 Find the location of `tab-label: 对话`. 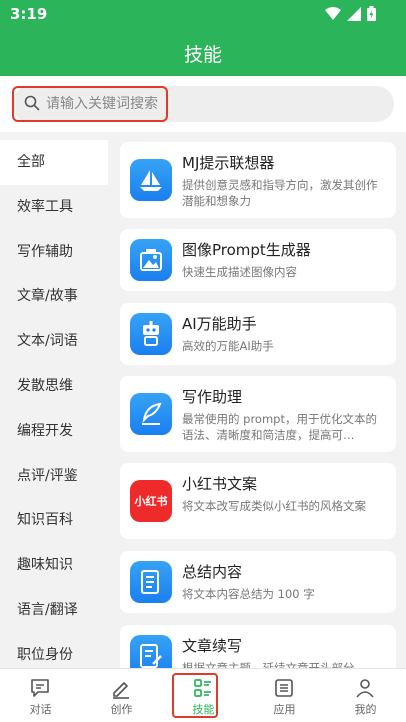

tab-label: 对话 is located at coordinates (40, 709).